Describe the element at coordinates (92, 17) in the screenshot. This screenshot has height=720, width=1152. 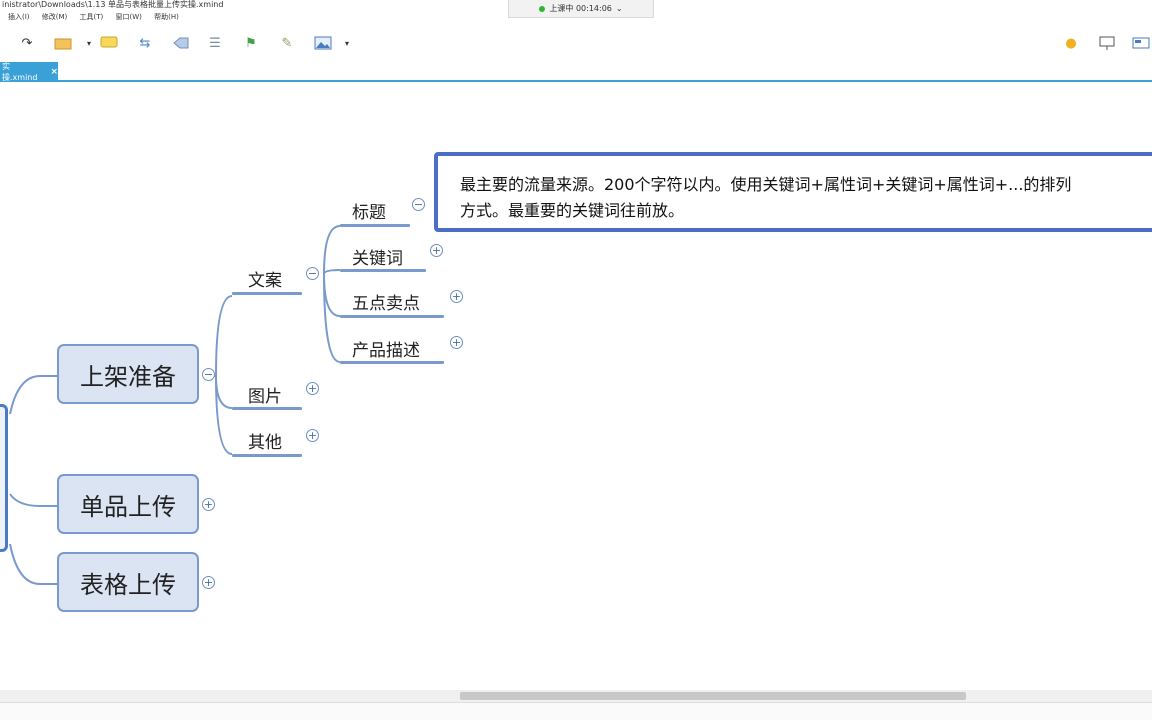
I see `menu-tools: 工具(T)` at that location.